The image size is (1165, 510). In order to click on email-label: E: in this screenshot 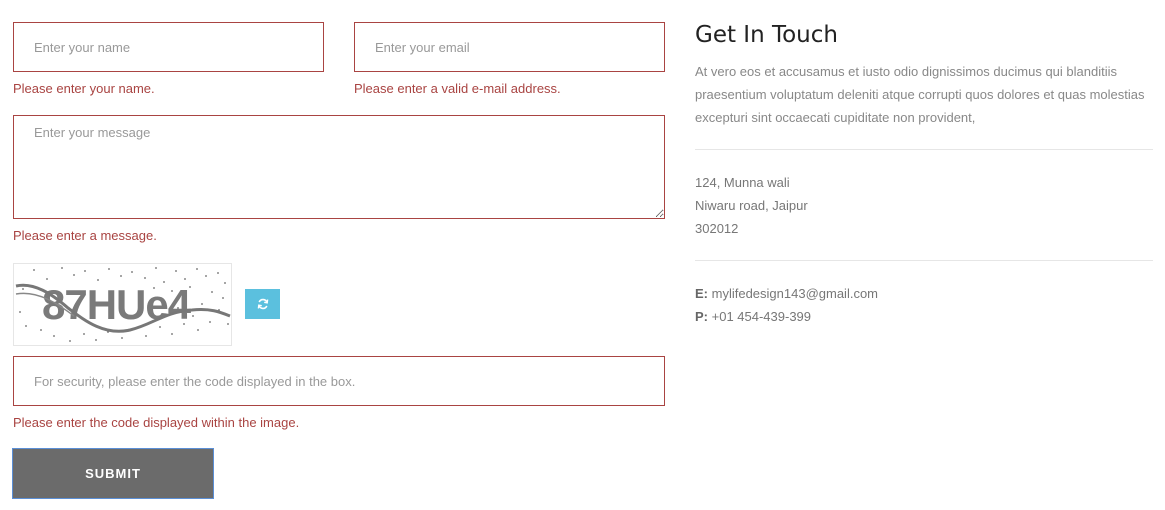, I will do `click(701, 293)`.